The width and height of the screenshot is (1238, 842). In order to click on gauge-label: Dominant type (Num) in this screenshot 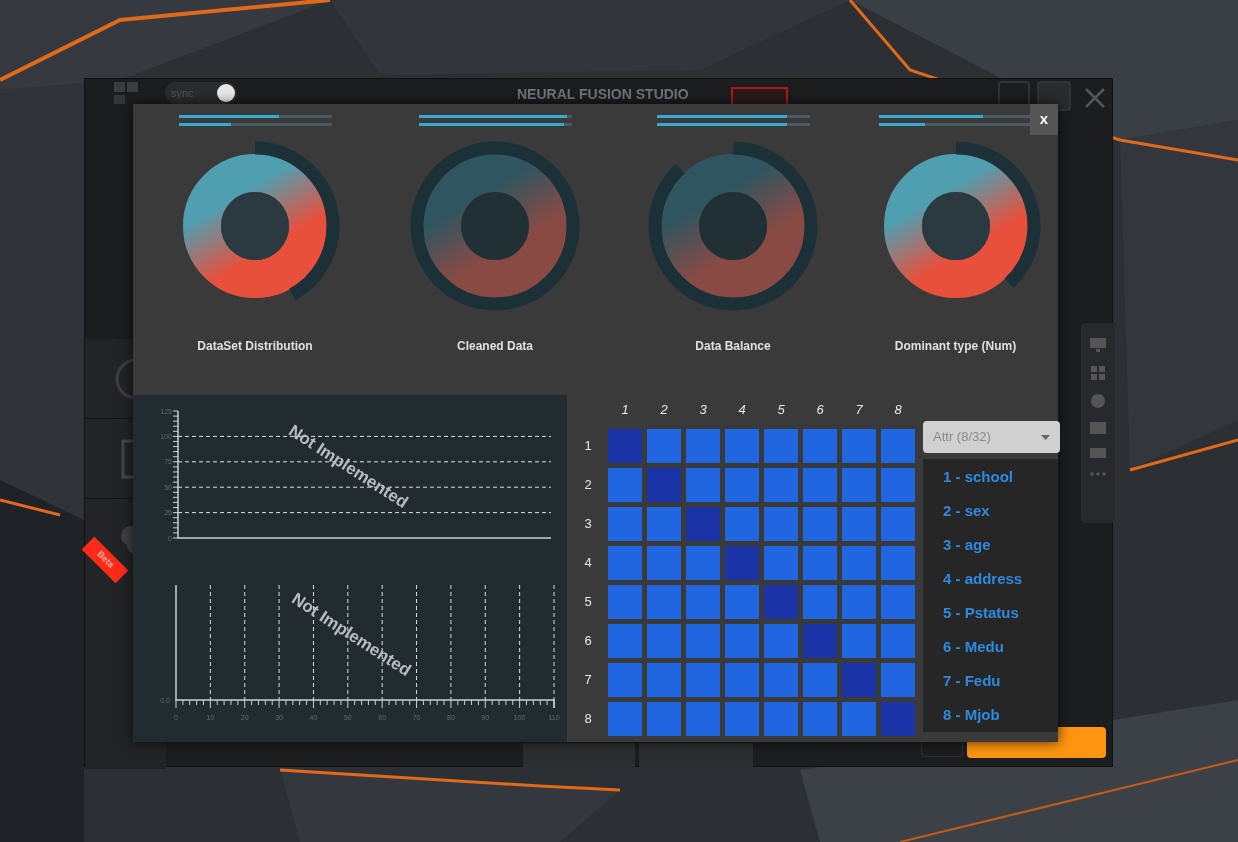, I will do `click(955, 346)`.